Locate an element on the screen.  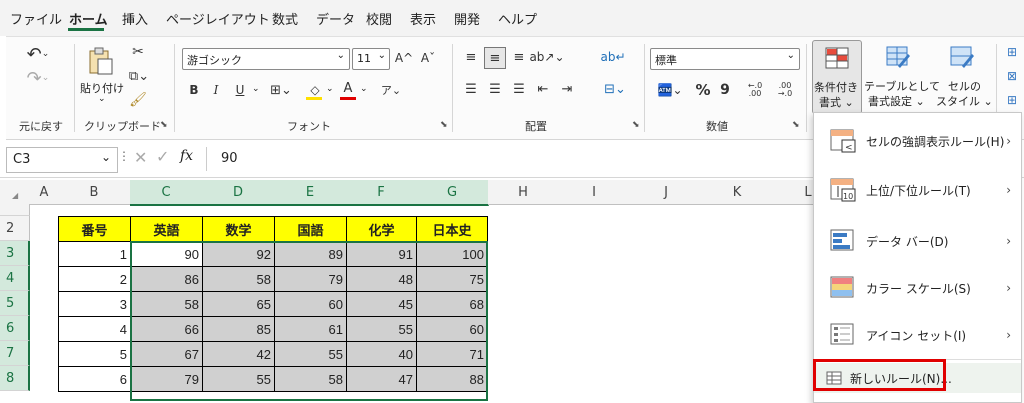
increase-decimal-button: ←.0 .00 is located at coordinates (755, 90).